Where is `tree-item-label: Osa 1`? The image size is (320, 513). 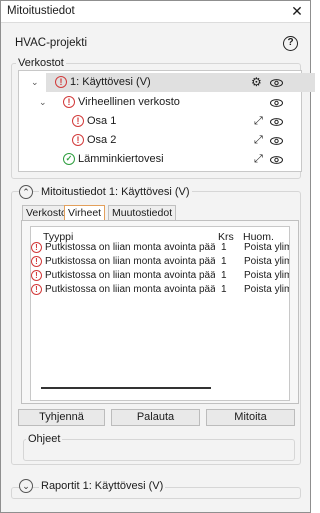 tree-item-label: Osa 1 is located at coordinates (101, 121).